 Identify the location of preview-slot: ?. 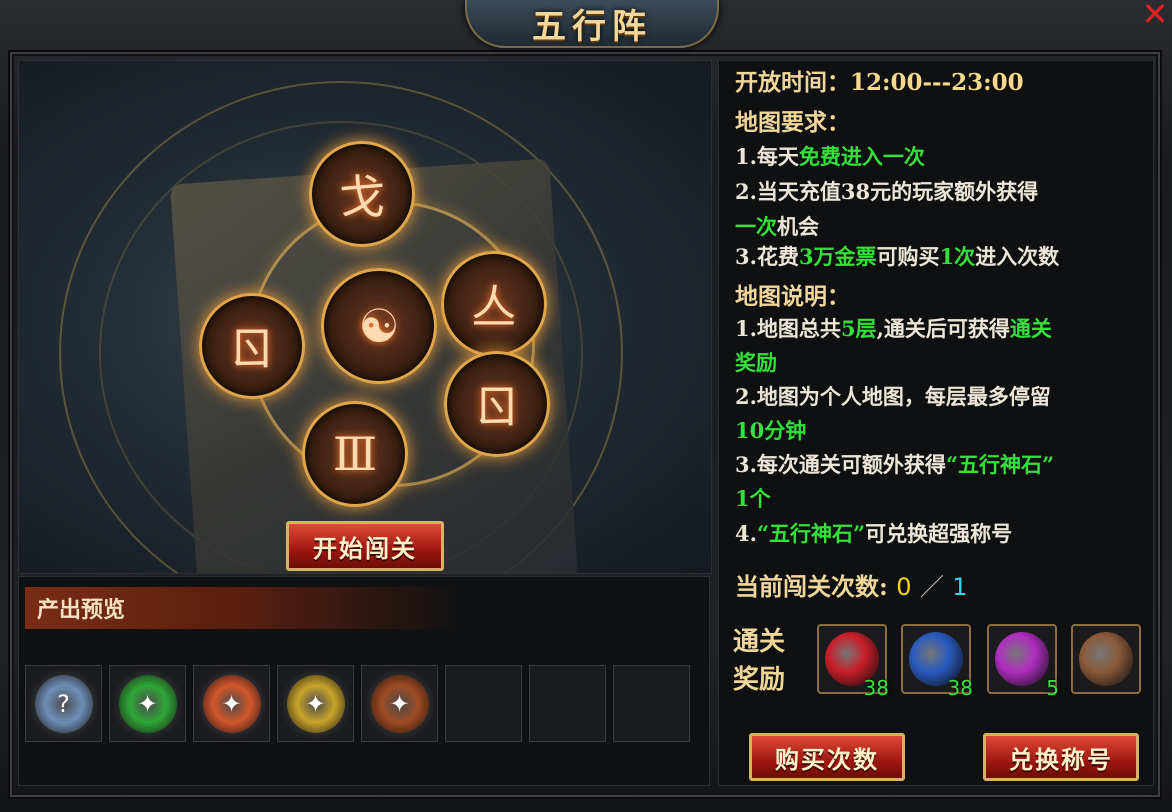
(63, 703).